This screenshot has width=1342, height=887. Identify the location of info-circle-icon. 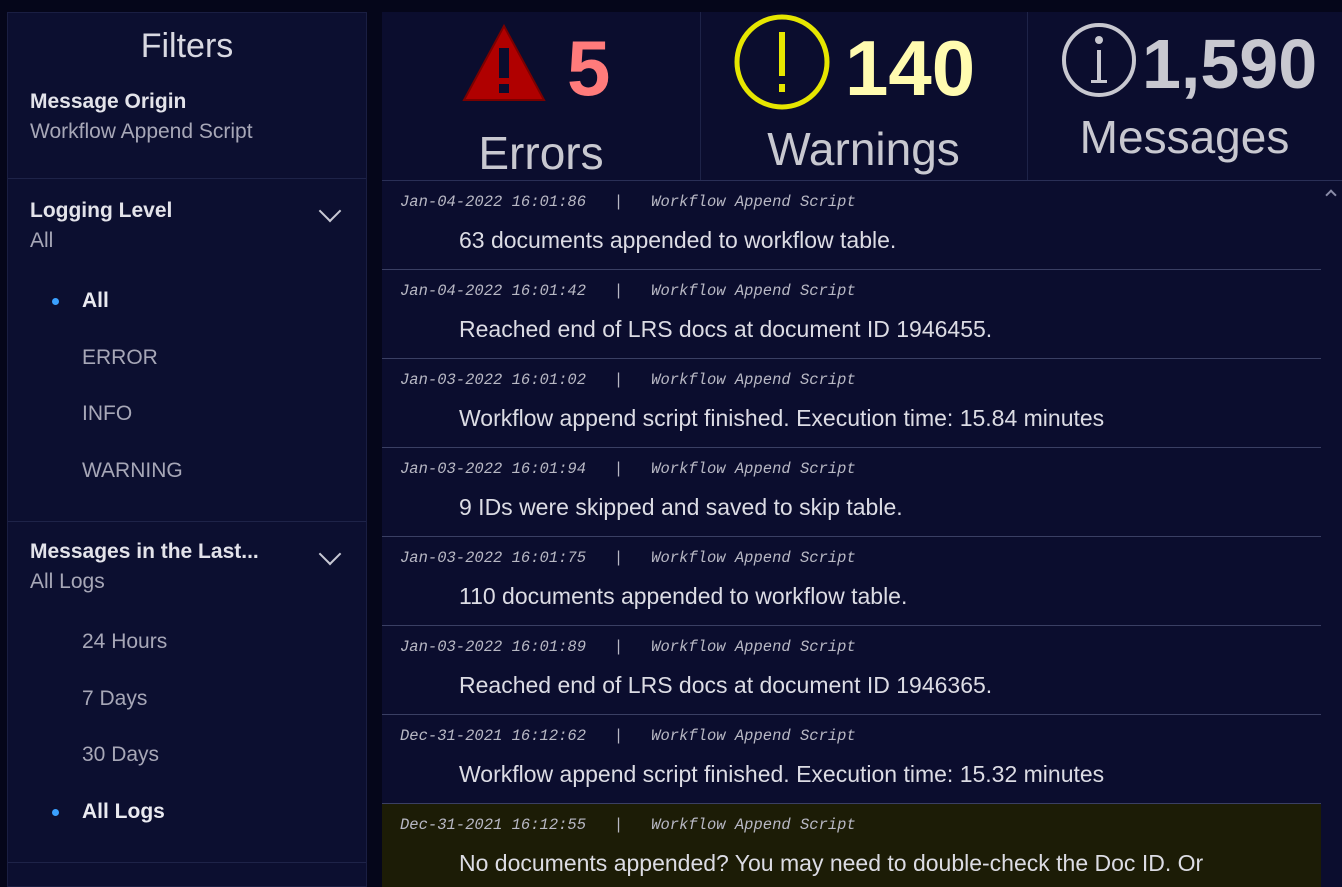
(1099, 60).